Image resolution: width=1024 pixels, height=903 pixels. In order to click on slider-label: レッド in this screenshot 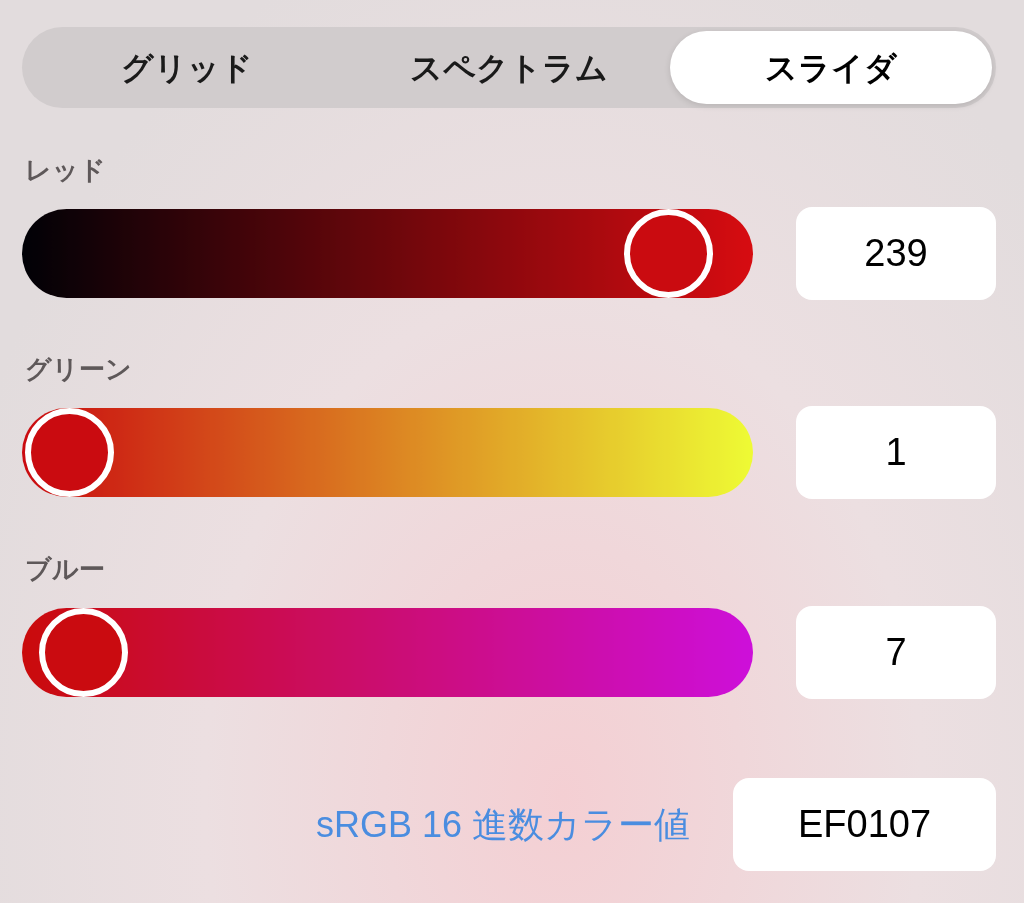, I will do `click(65, 170)`.